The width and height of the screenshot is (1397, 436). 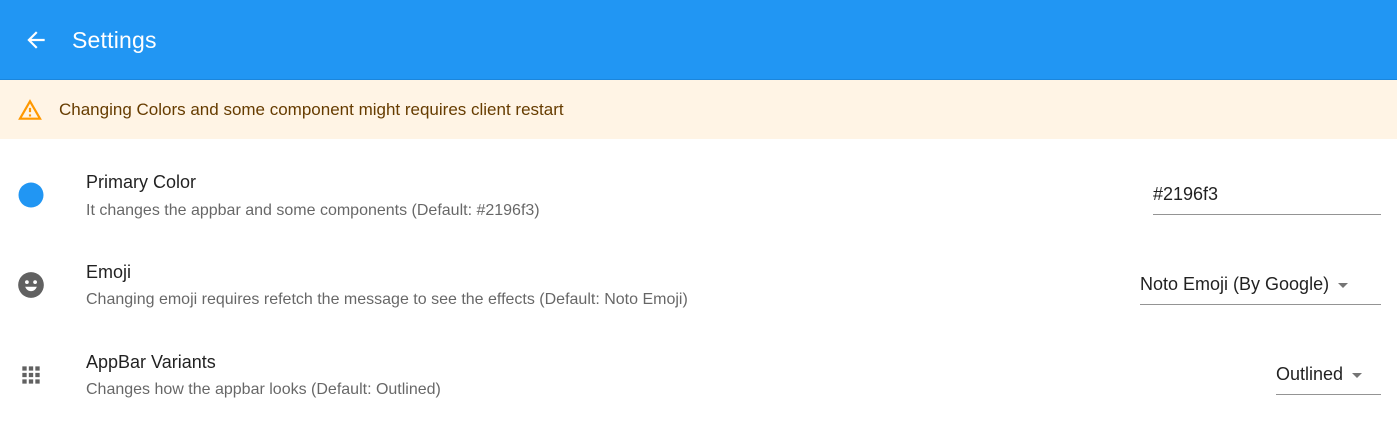 I want to click on setting-title: Emoji, so click(x=109, y=272).